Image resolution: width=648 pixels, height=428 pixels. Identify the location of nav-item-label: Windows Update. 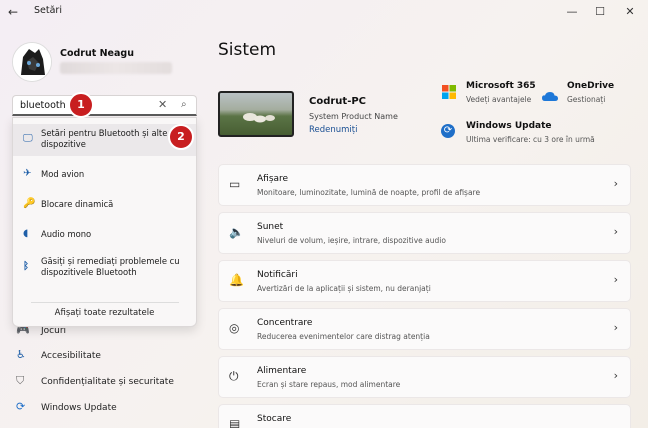
(79, 408).